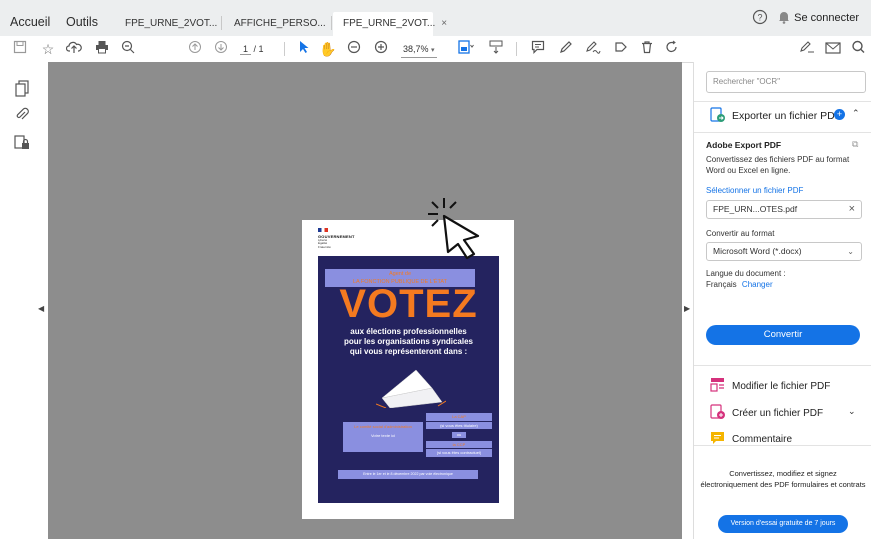  What do you see at coordinates (195, 49) in the screenshot?
I see `previous-page-icon` at bounding box center [195, 49].